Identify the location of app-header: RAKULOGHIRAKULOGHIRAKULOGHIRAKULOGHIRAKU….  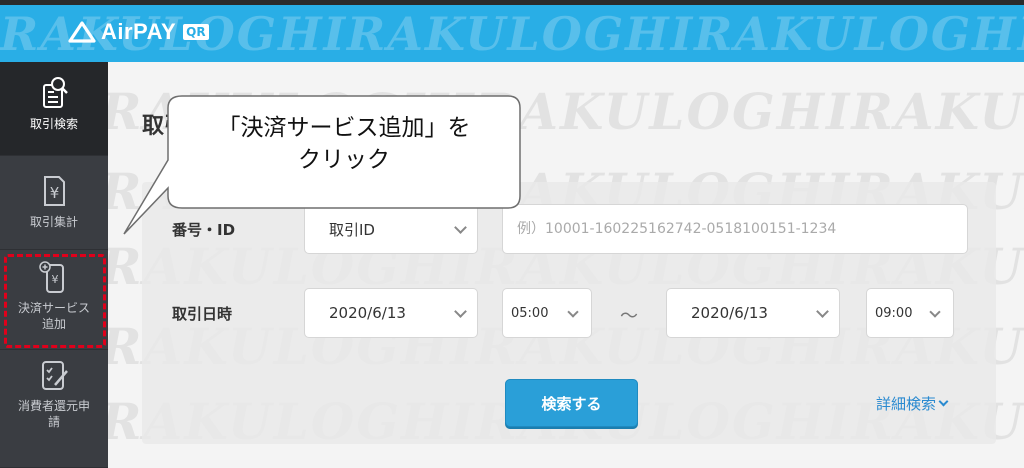
(512, 33).